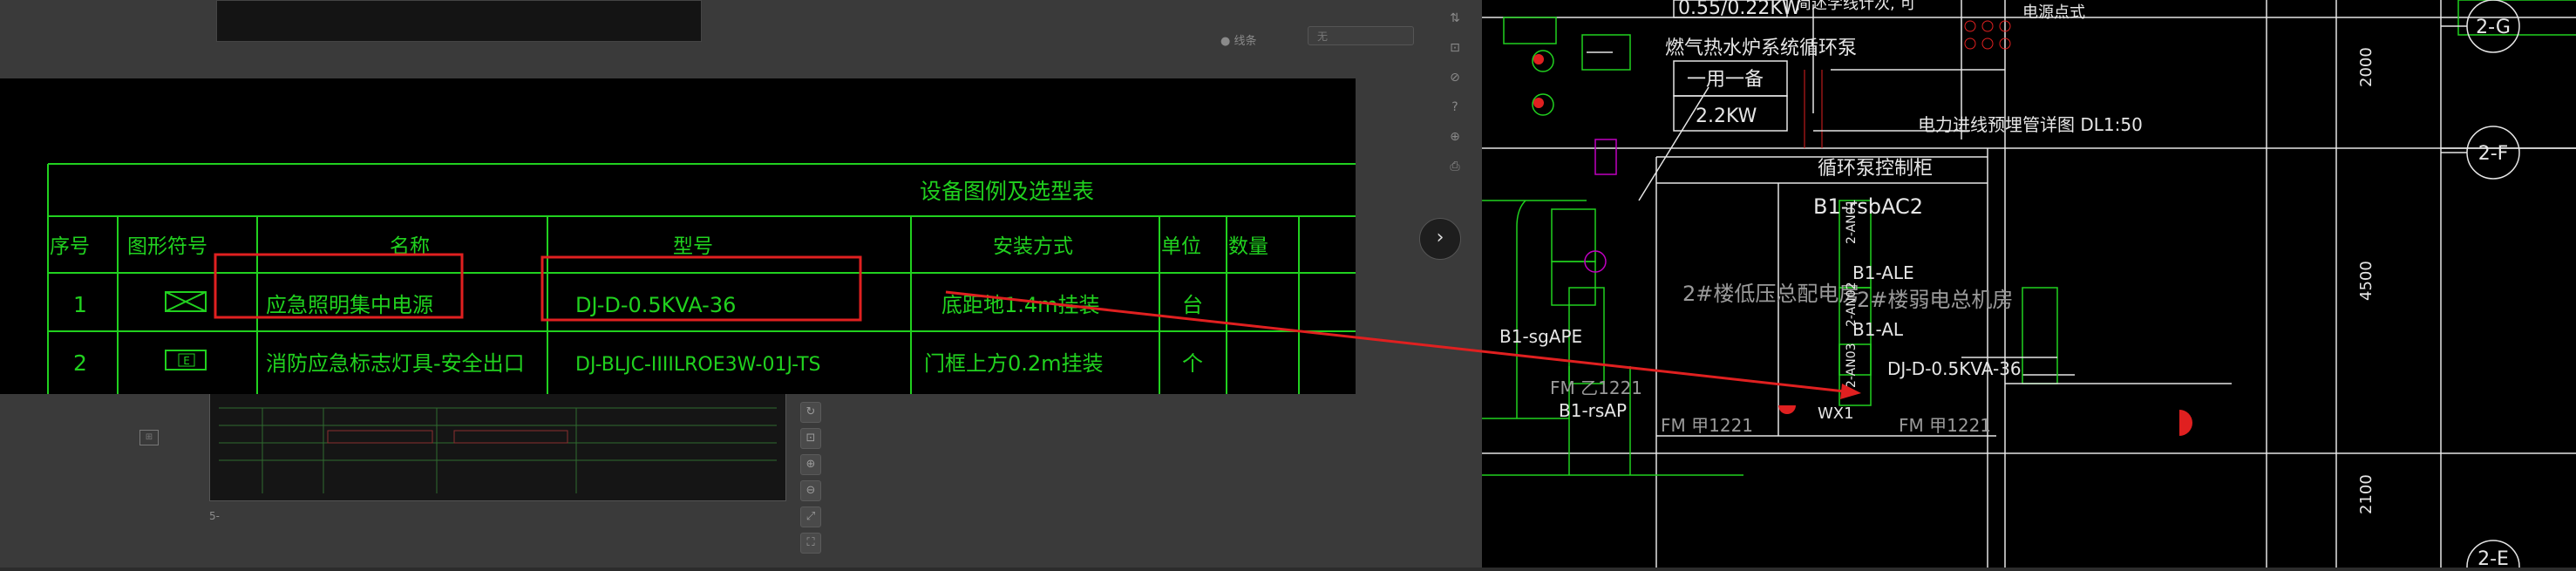  Describe the element at coordinates (1850, 391) in the screenshot. I see `arrow-head` at that location.